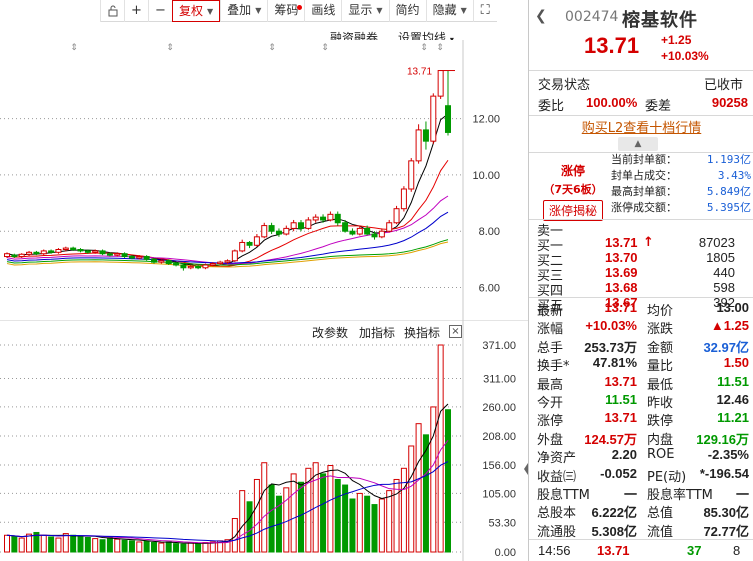  I want to click on quote-value: 32.97亿, so click(726, 347).